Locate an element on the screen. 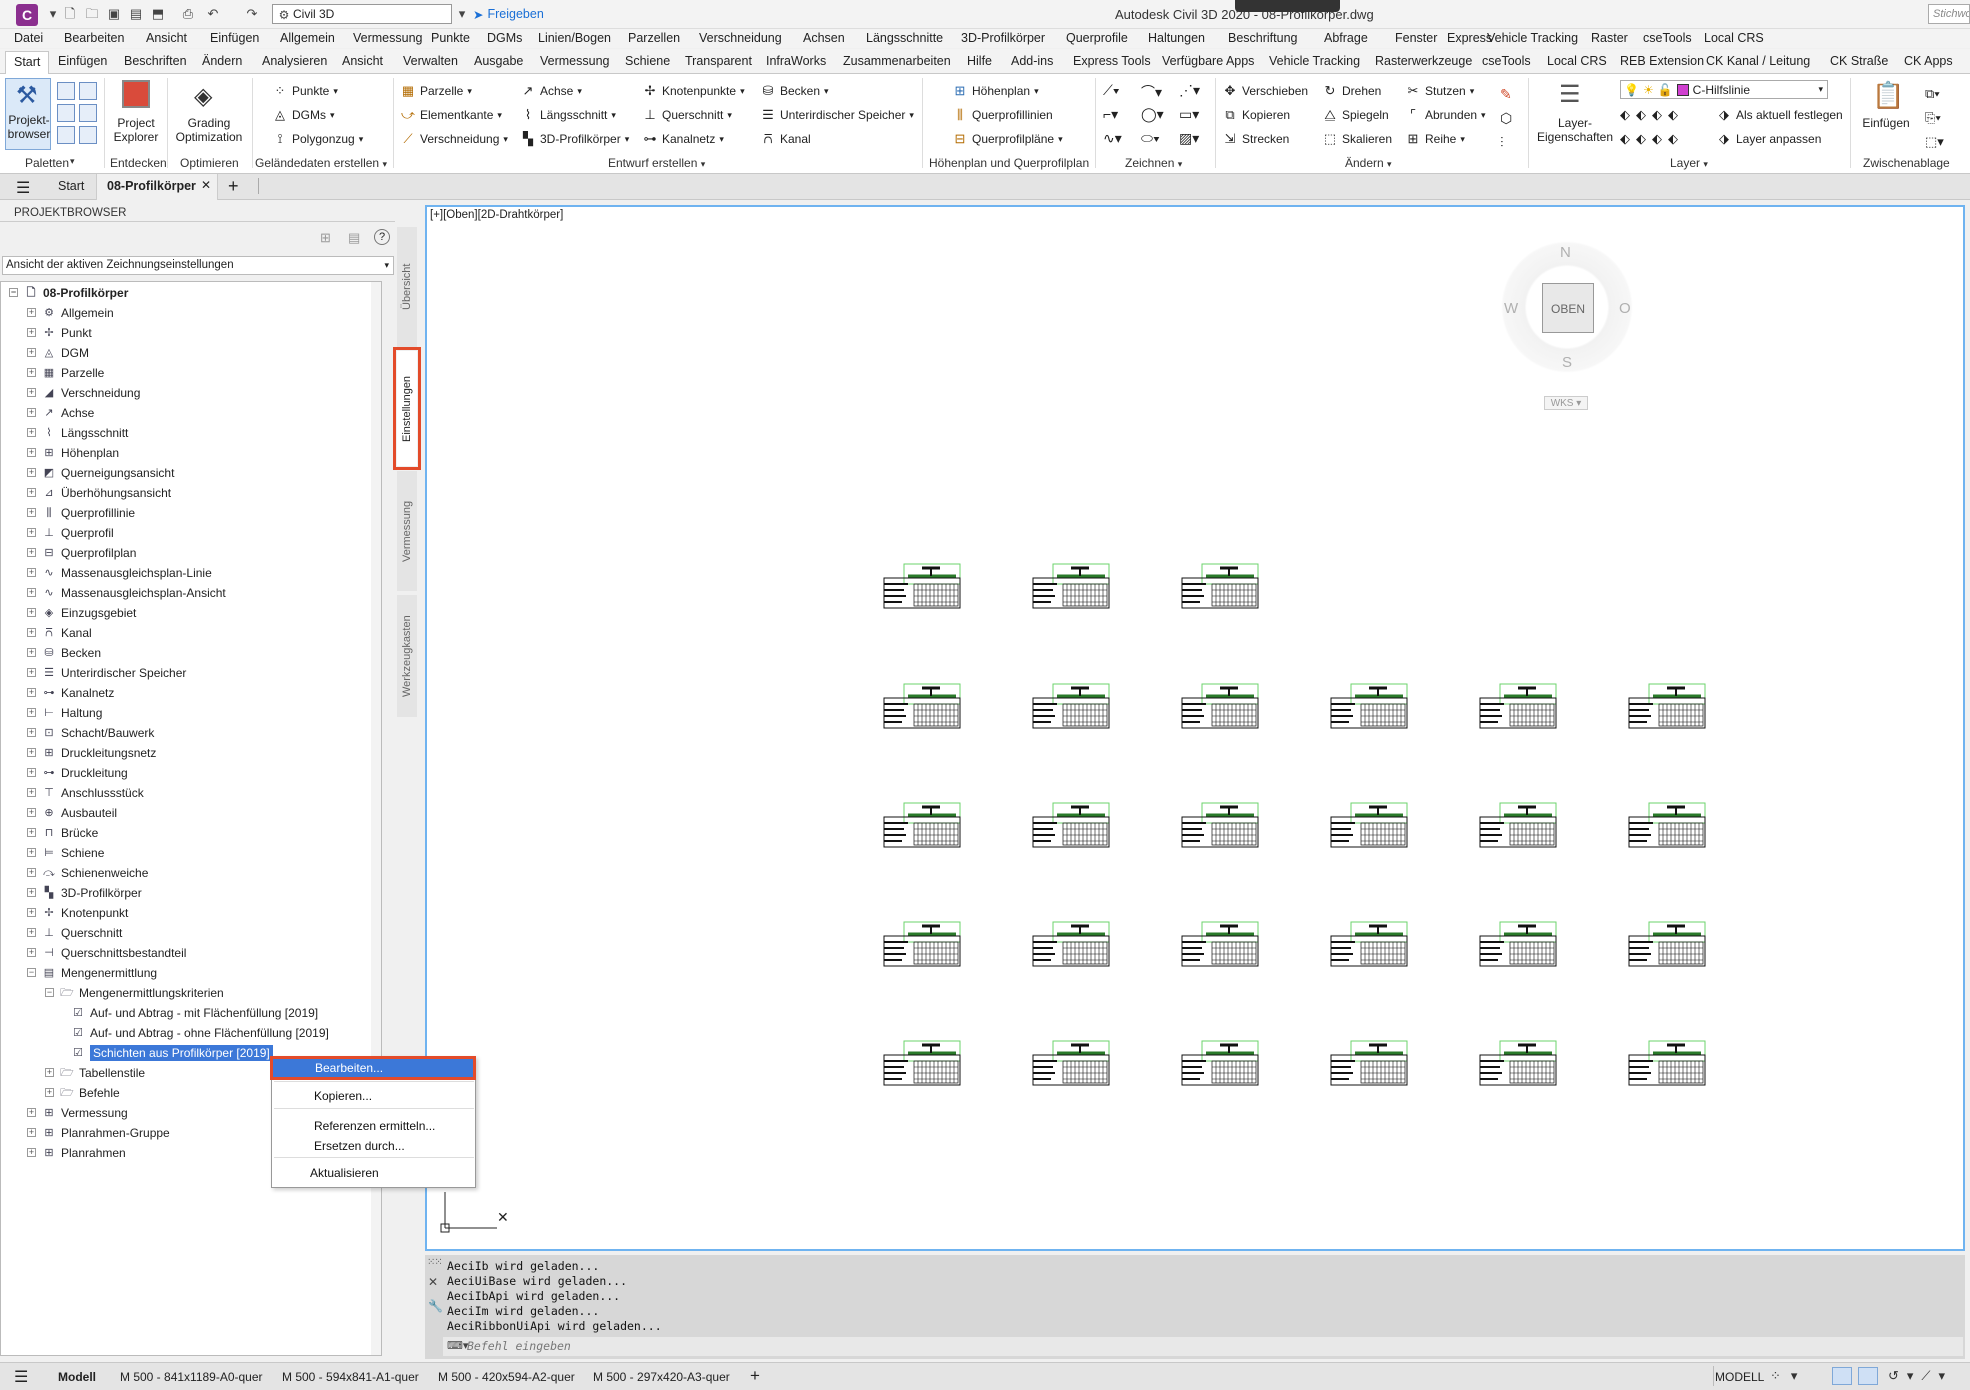 Image resolution: width=1970 pixels, height=1390 pixels. stretch-button: ⇲ Strecken is located at coordinates (1256, 139).